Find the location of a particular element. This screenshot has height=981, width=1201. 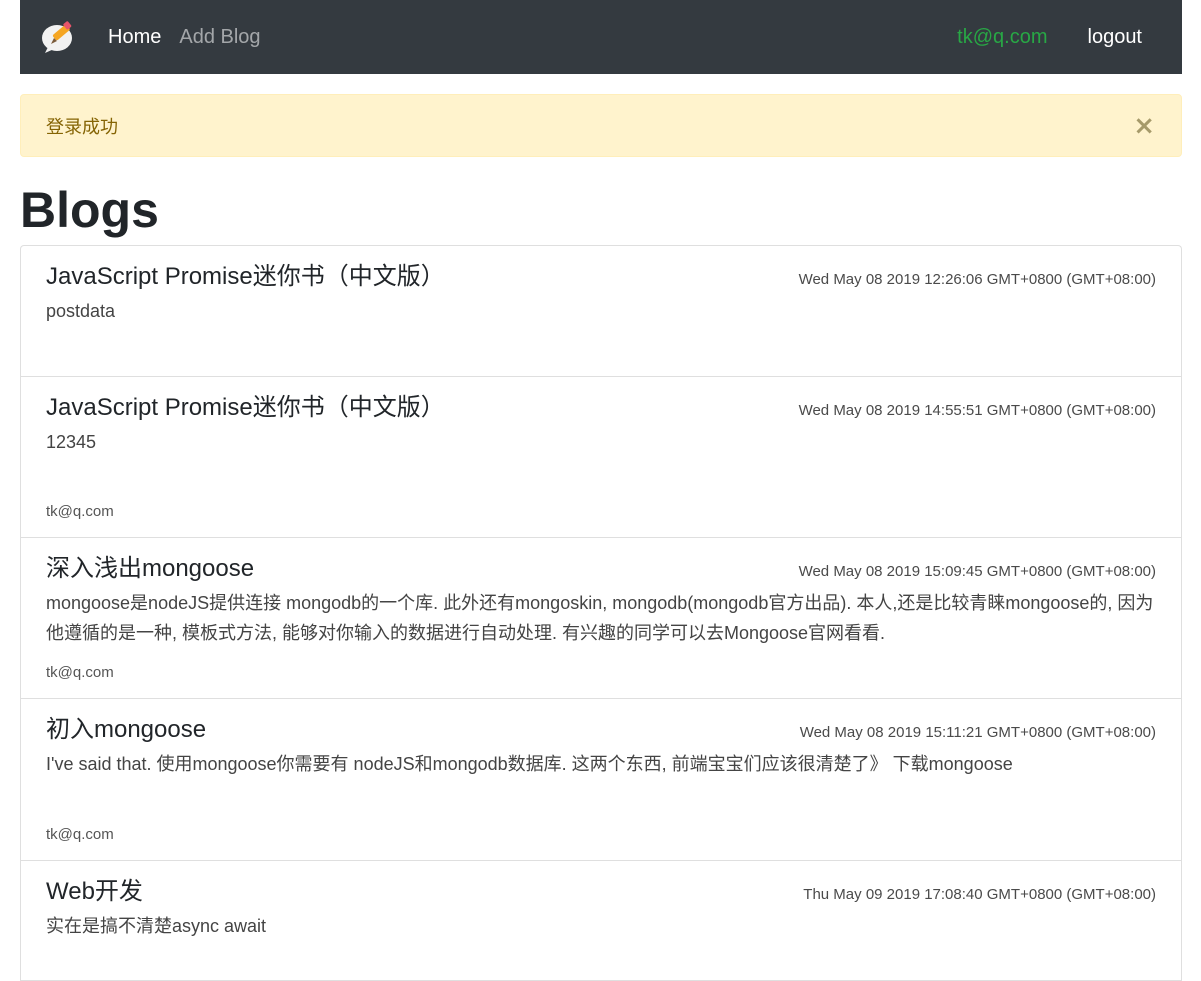

nav-home-link: Home is located at coordinates (134, 37).